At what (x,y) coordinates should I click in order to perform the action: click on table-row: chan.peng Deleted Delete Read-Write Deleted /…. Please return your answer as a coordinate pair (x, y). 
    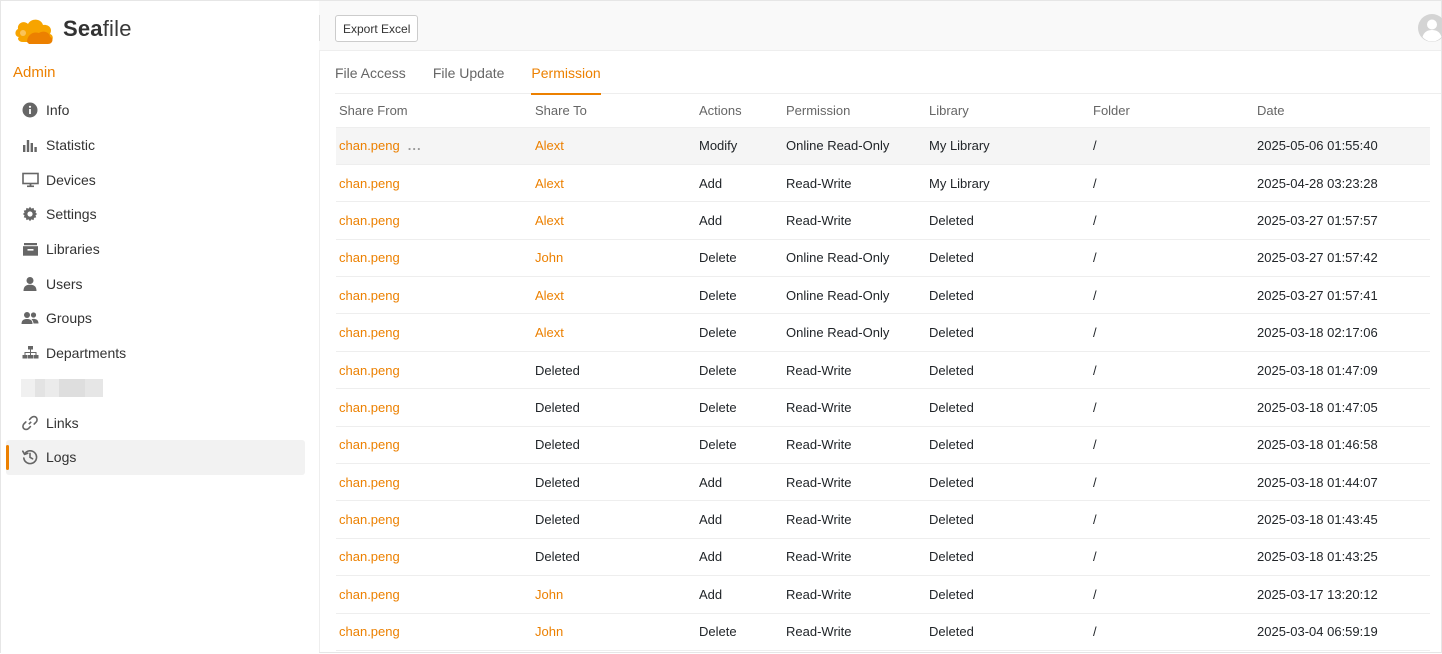
    Looking at the image, I should click on (883, 370).